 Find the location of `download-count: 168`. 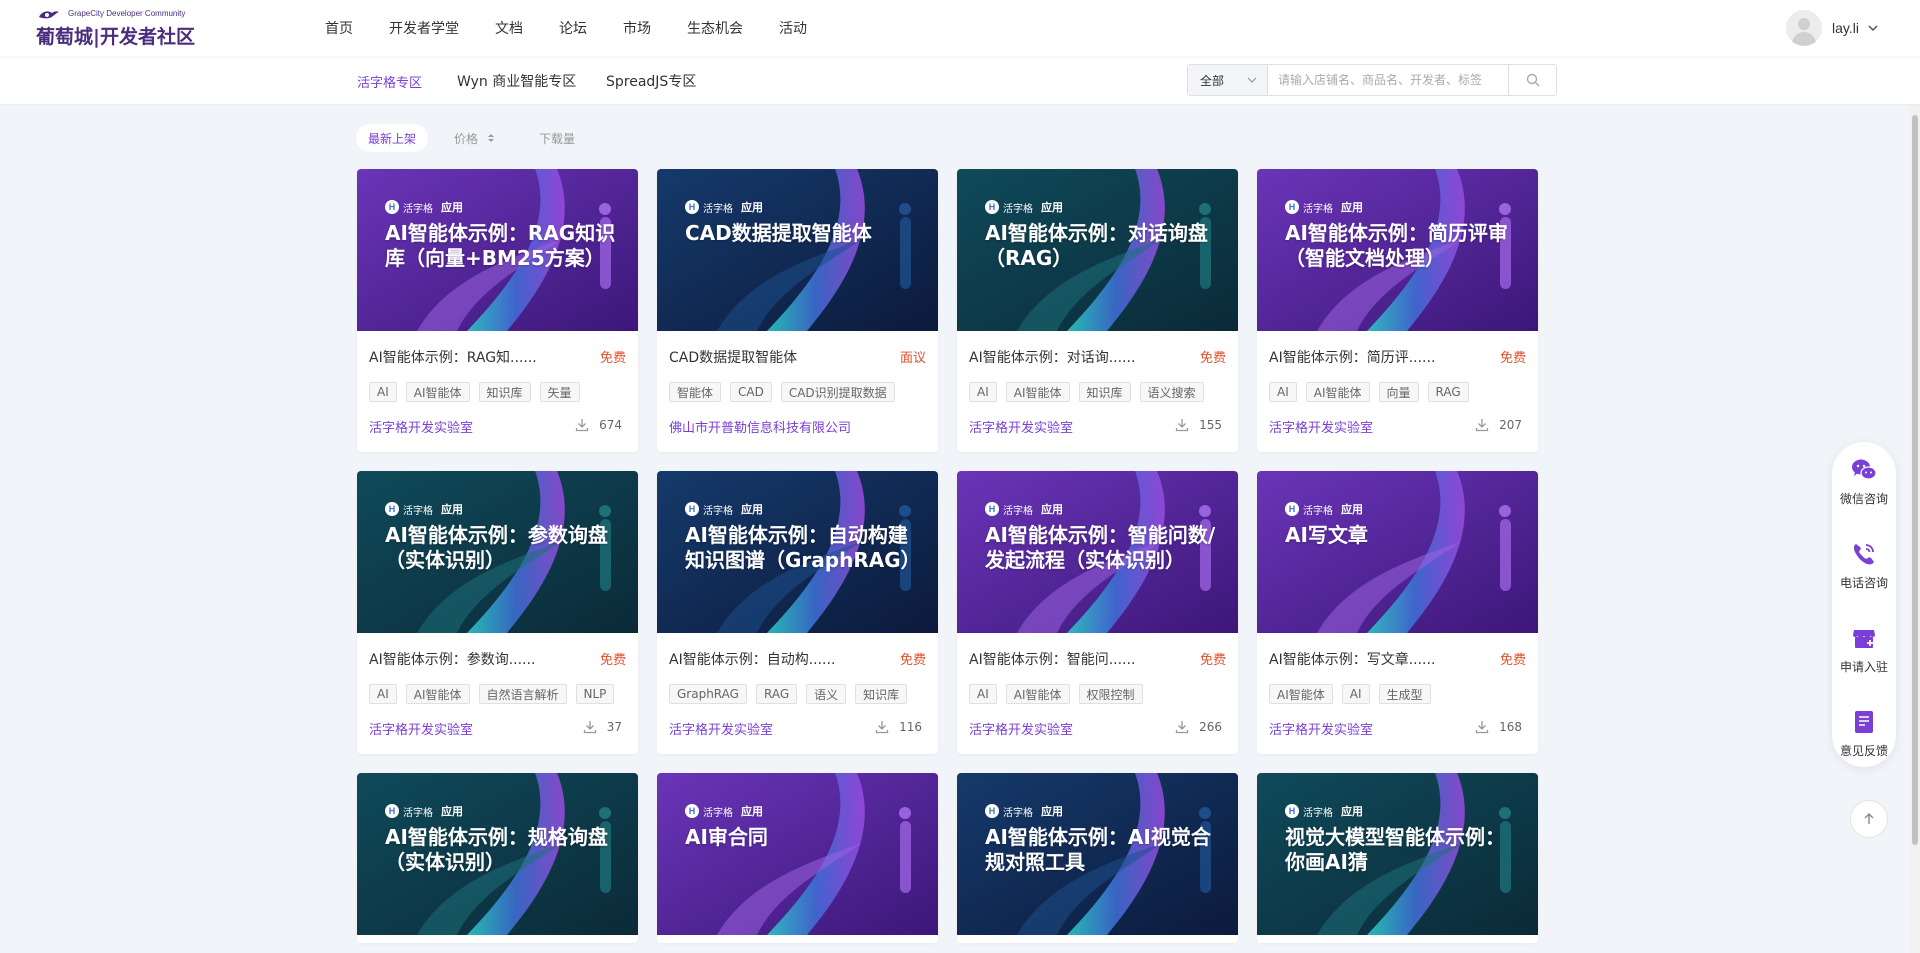

download-count: 168 is located at coordinates (1498, 727).